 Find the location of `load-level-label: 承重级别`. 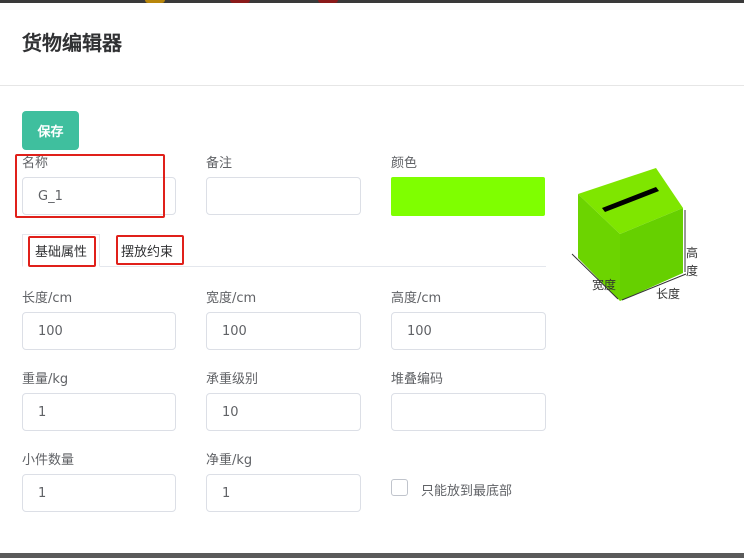

load-level-label: 承重级别 is located at coordinates (232, 379).